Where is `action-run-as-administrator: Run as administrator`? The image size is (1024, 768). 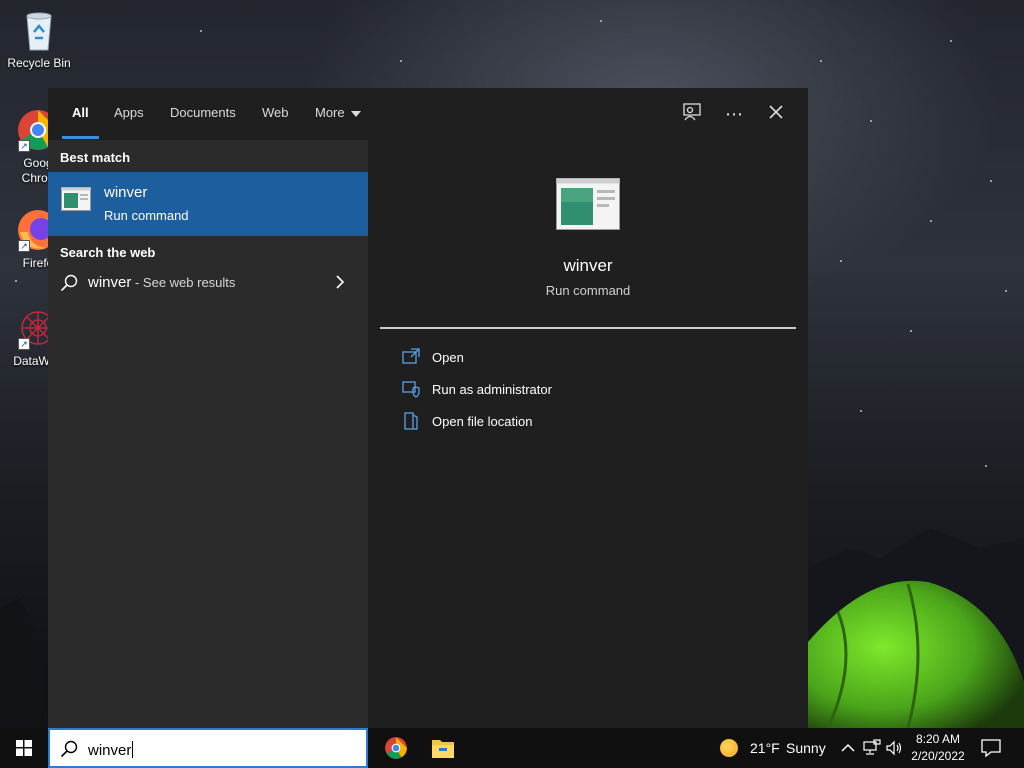
action-run-as-administrator: Run as administrator is located at coordinates (592, 390).